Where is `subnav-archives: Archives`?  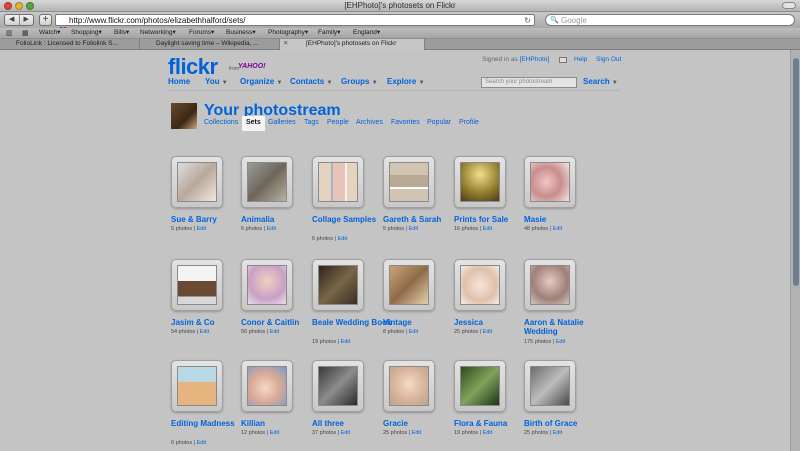 subnav-archives: Archives is located at coordinates (369, 122).